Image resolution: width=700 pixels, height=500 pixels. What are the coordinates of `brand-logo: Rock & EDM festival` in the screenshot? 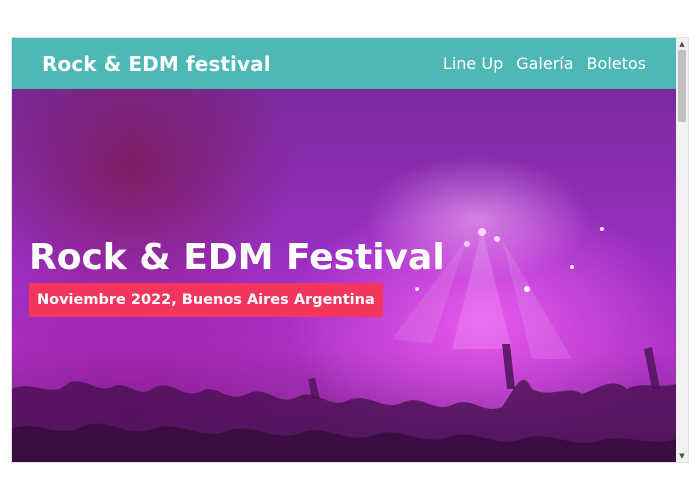 It's located at (156, 64).